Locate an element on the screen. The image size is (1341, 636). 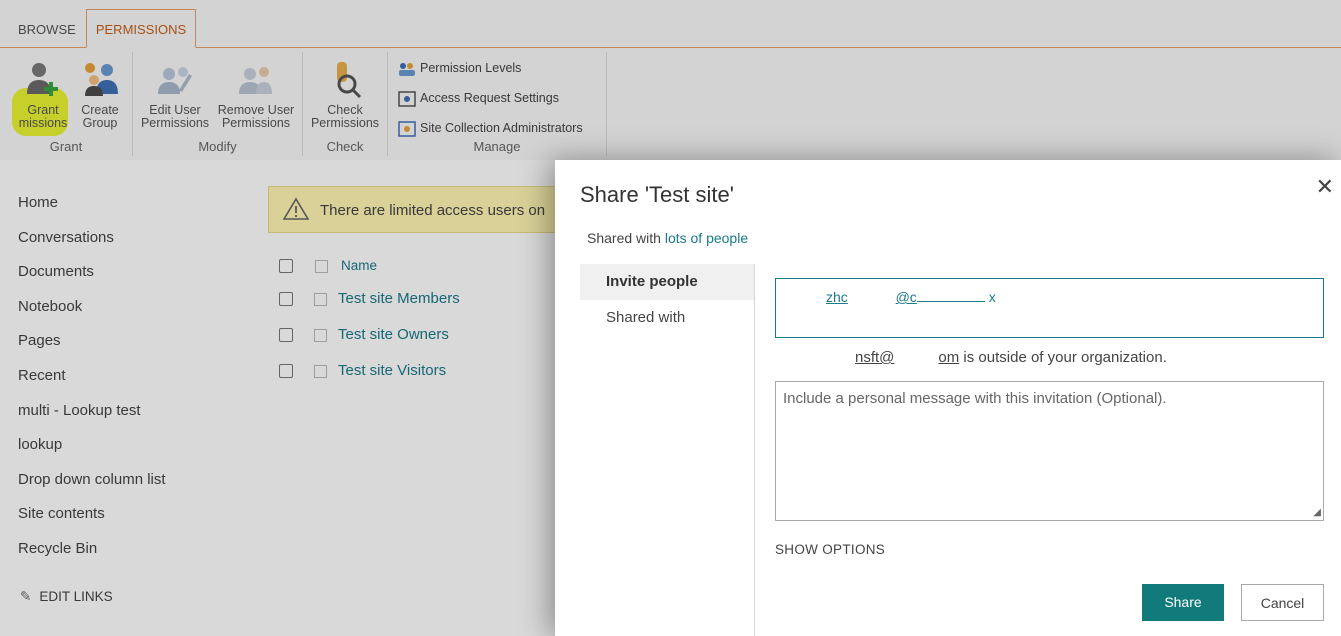
people-picker-input: zhc @c x is located at coordinates (1049, 308).